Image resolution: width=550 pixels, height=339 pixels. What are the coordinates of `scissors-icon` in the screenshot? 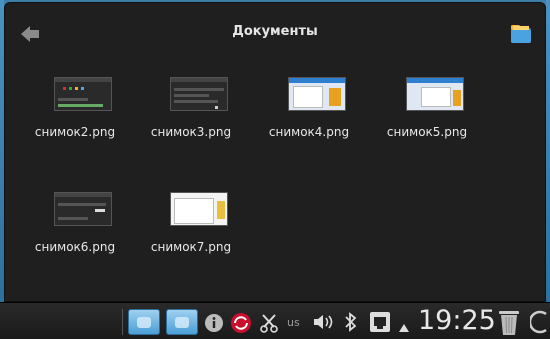 It's located at (269, 325).